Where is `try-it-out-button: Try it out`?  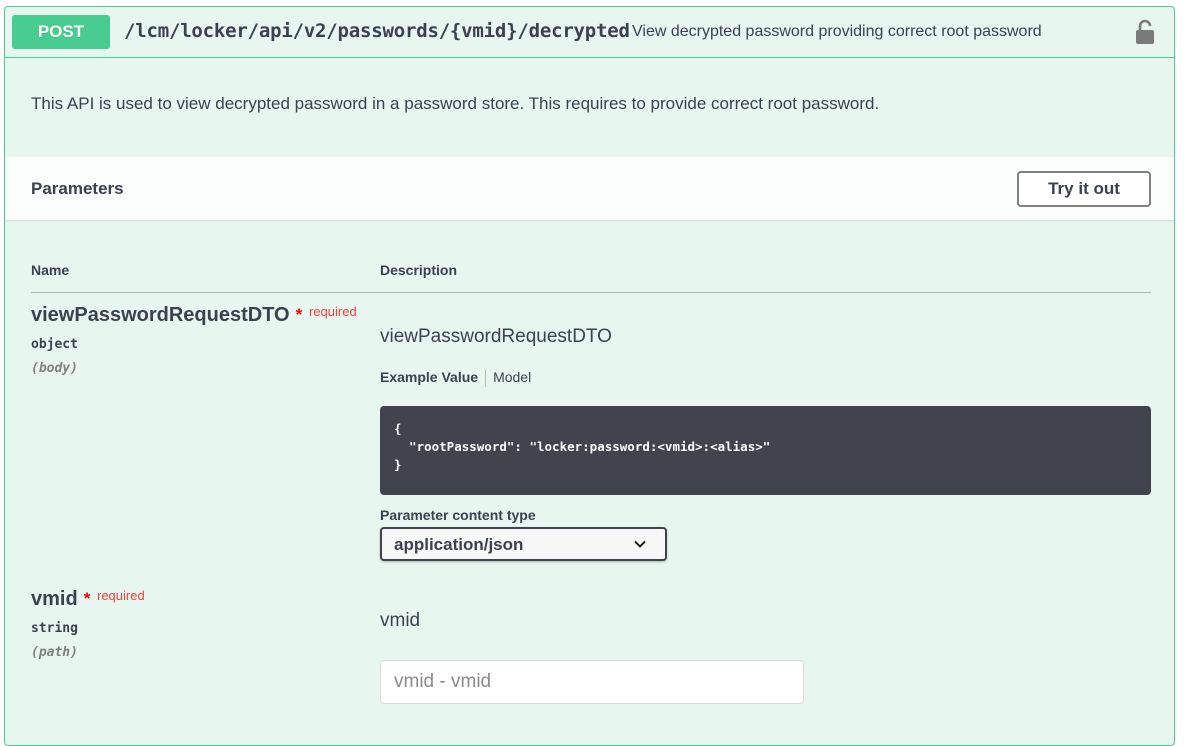
try-it-out-button: Try it out is located at coordinates (1084, 189).